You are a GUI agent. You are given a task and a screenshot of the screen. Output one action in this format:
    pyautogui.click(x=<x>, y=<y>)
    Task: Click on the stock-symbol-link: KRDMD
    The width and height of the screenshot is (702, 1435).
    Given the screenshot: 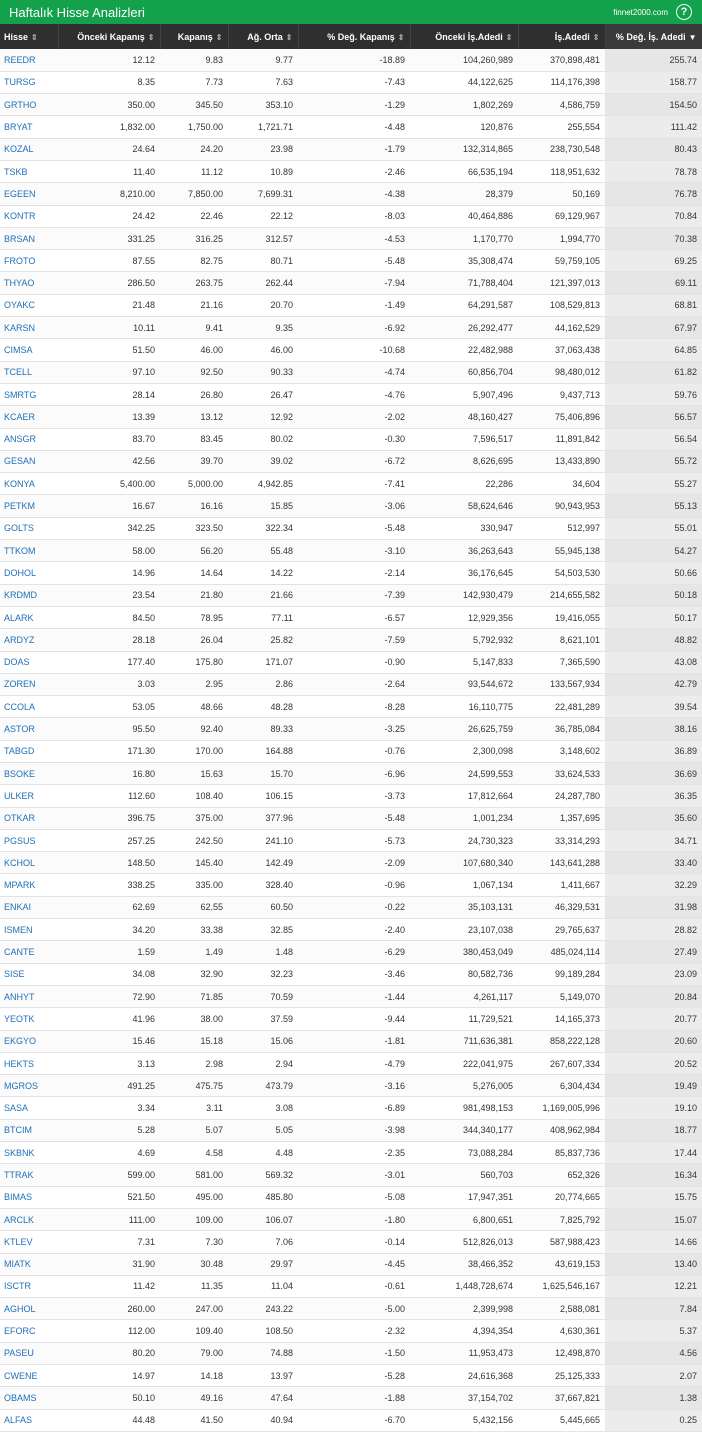 What is the action you would take?
    pyautogui.click(x=29, y=595)
    